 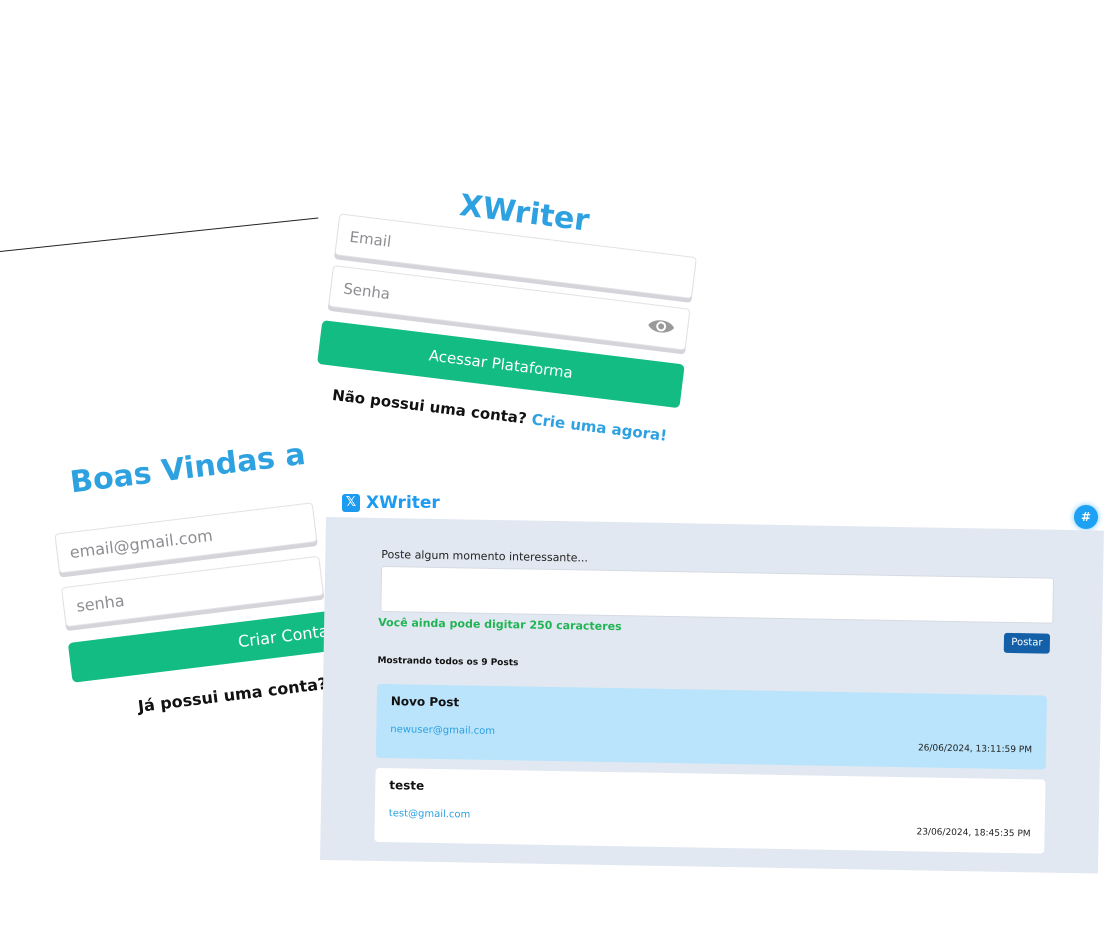 I want to click on feed-brand: 𝕏 XWriter, so click(x=391, y=503).